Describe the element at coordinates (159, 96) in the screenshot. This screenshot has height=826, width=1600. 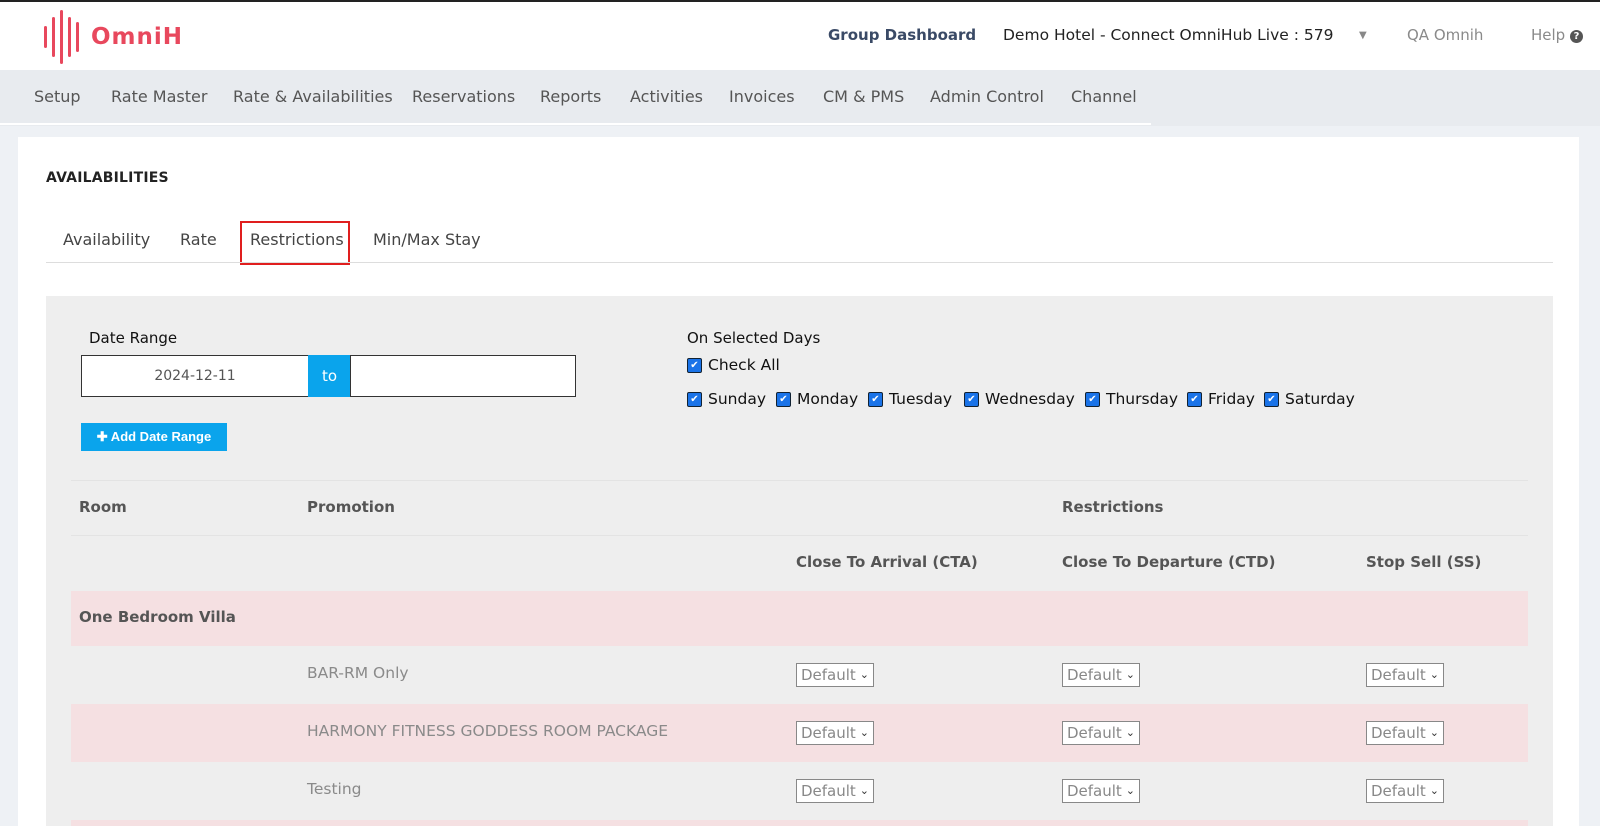
I see `nav-rate-master: Rate Master` at that location.